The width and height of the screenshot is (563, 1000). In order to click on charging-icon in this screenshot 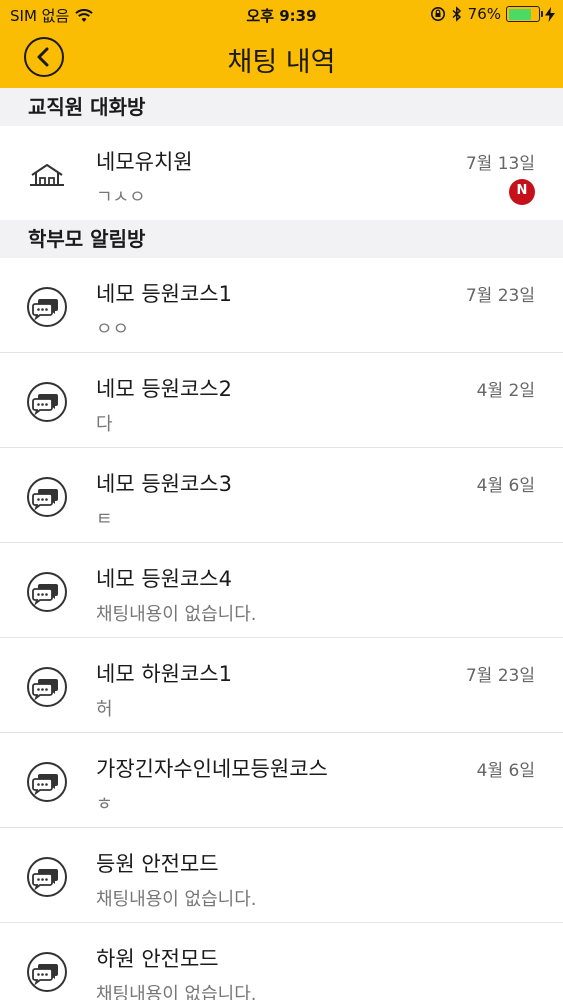, I will do `click(550, 14)`.